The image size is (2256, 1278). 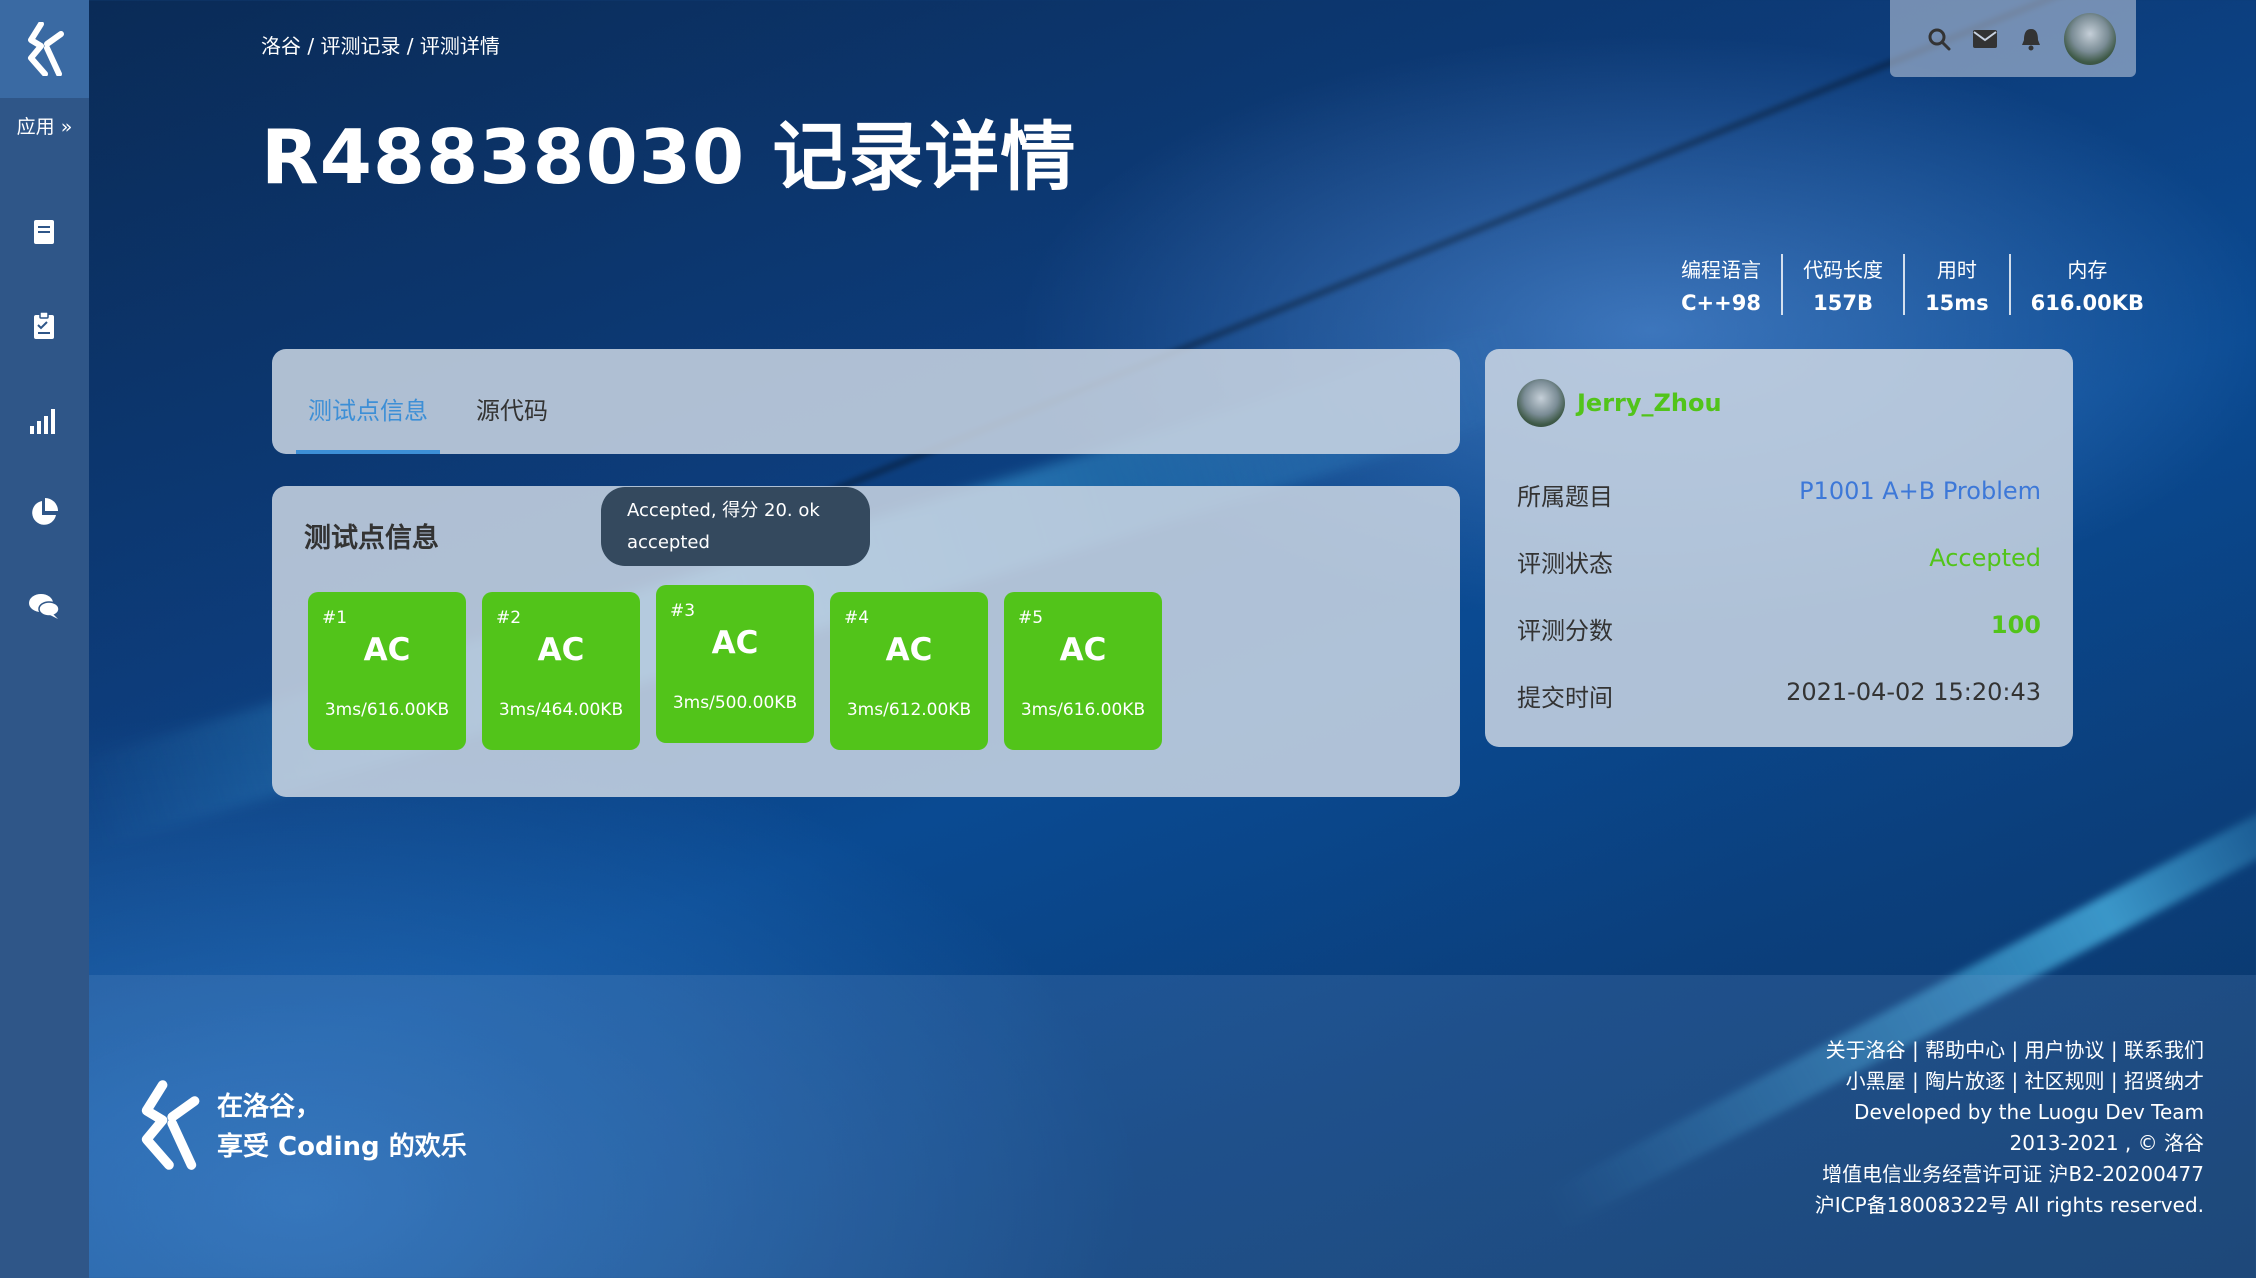 What do you see at coordinates (909, 710) in the screenshot?
I see `test-case-info: 3ms/612.00KB` at bounding box center [909, 710].